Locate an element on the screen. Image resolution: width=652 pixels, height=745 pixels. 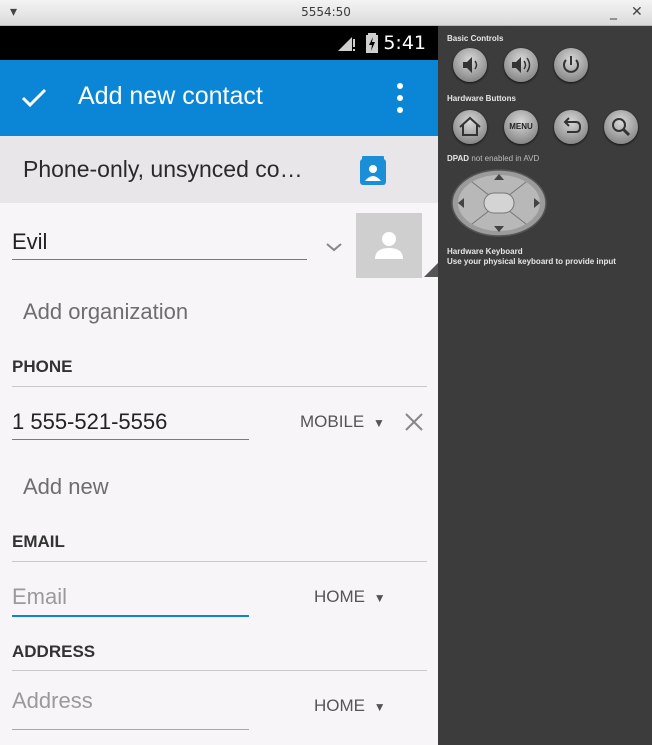
home-icon is located at coordinates (470, 126).